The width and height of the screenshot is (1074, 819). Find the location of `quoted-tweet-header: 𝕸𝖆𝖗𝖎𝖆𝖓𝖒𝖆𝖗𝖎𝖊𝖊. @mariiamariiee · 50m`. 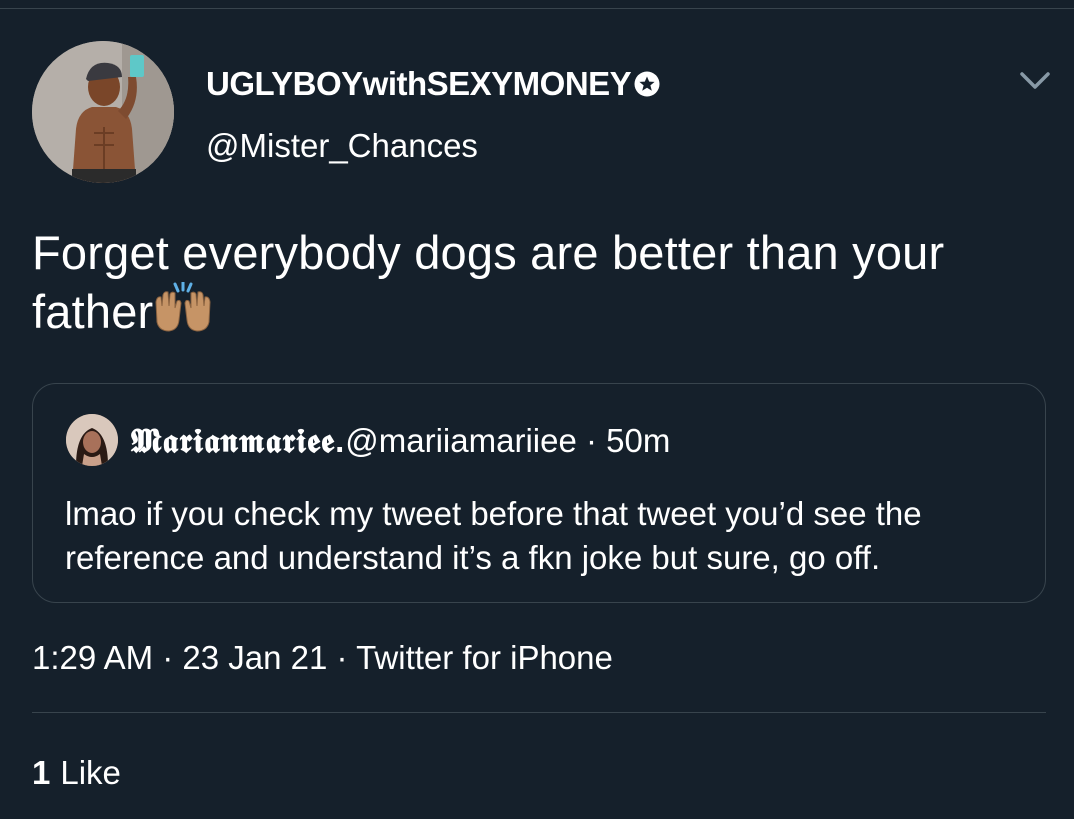

quoted-tweet-header: 𝕸𝖆𝖗𝖎𝖆𝖓𝖒𝖆𝖗𝖎𝖊𝖊. @mariiamariiee · 50m is located at coordinates (400, 441).